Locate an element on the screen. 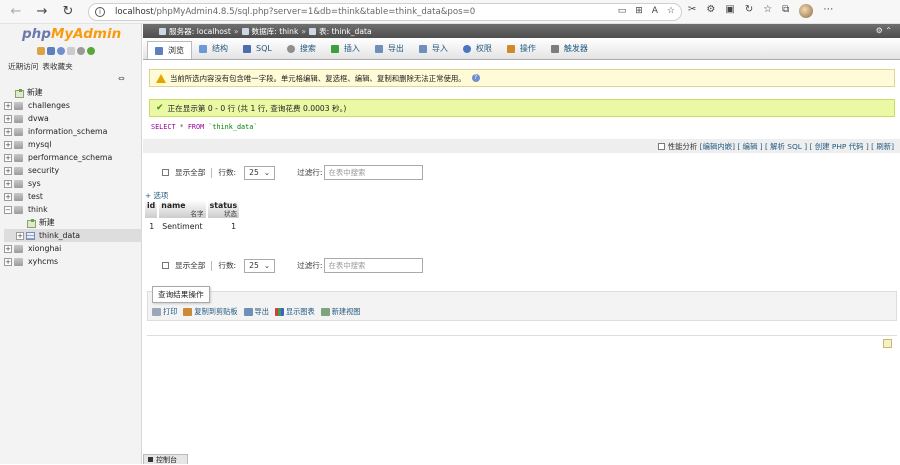  tree-db-xionghai: + xionghai is located at coordinates (73, 248).